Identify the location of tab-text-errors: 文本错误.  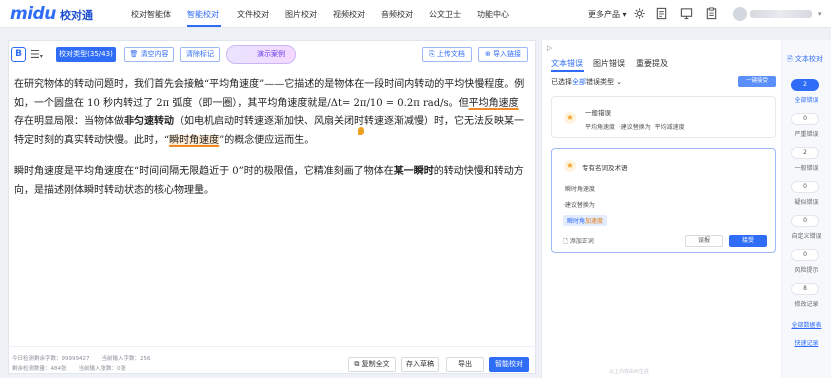
(567, 63).